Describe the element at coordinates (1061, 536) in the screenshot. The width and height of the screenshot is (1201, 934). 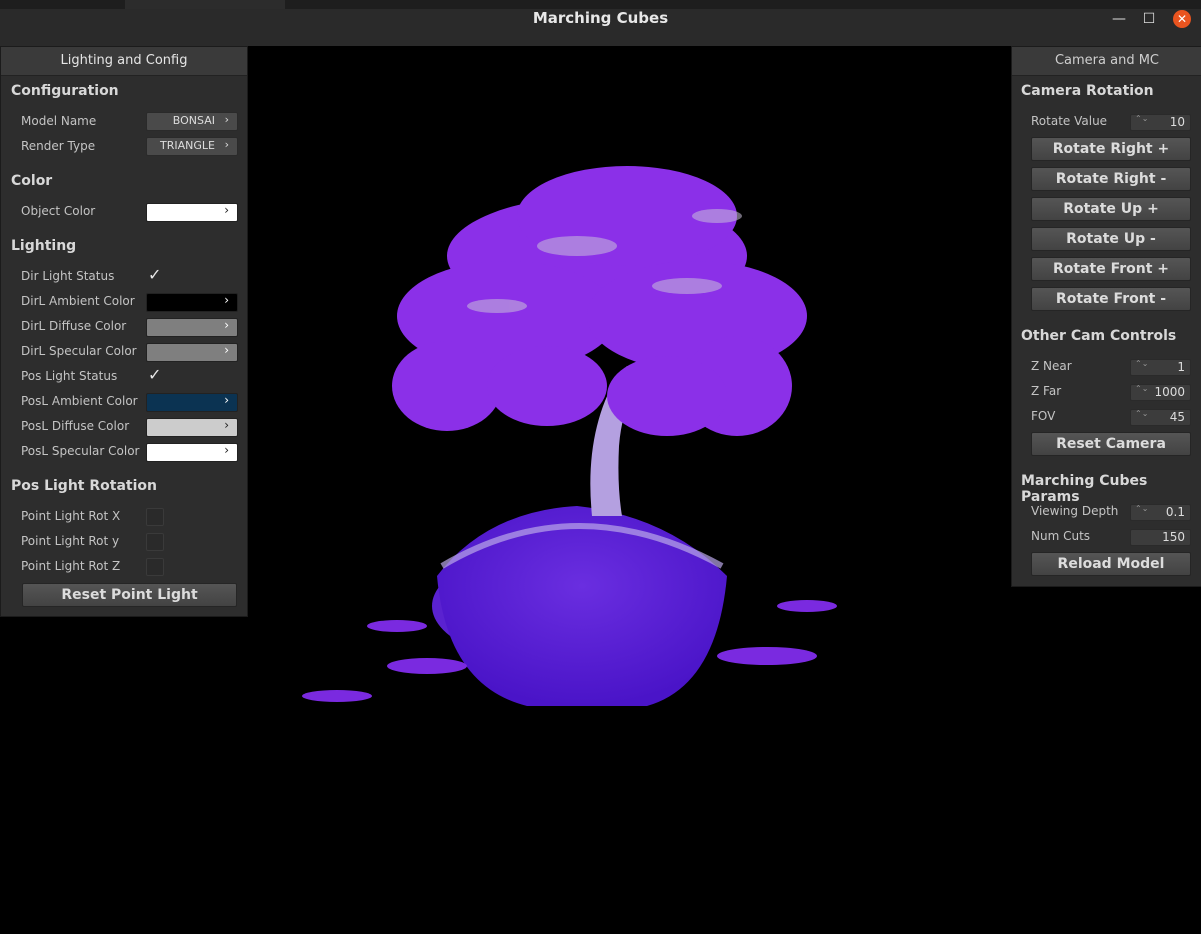
I see `num-cuts-label: Num Cuts` at that location.